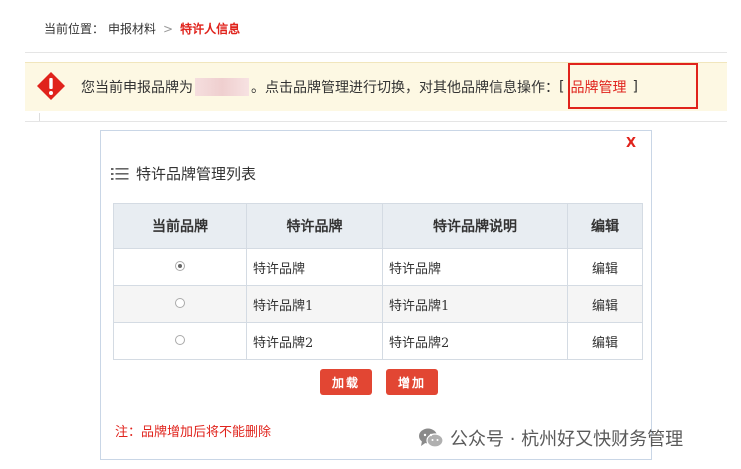  Describe the element at coordinates (567, 439) in the screenshot. I see `watermark-text: 公众号 · 杭州好又快财务管理` at that location.